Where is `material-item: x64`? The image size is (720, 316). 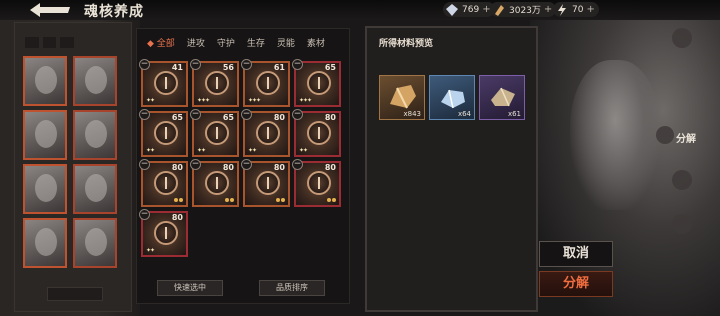 material-item: x64 is located at coordinates (452, 97).